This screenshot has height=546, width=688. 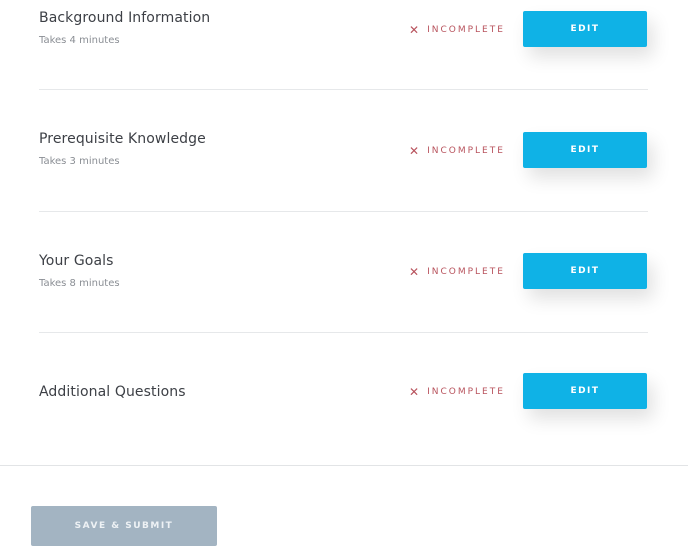 I want to click on footer-divider, so click(x=344, y=465).